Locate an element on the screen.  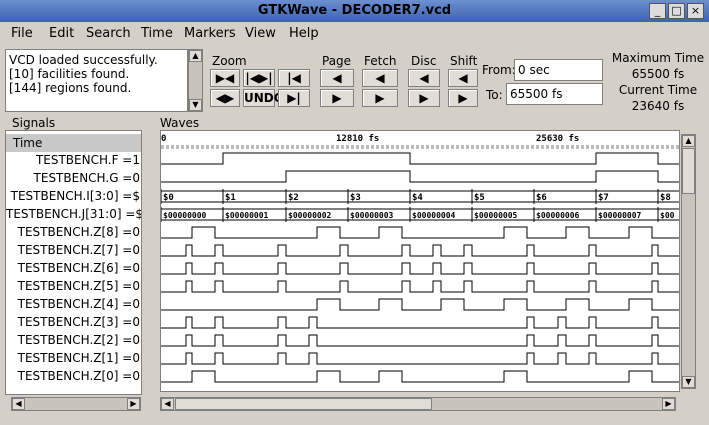
message-scrollbar: ▲ ▼ is located at coordinates (195, 80).